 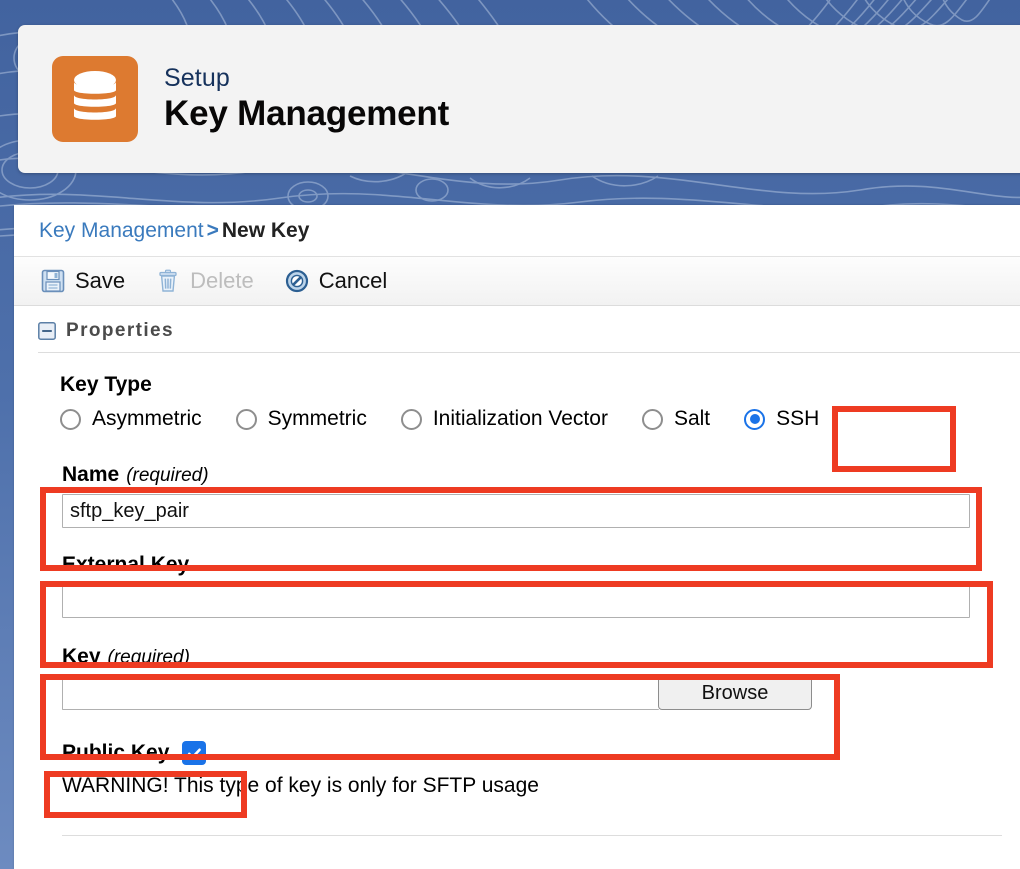 I want to click on radio-asymmetric: Asymmetric, so click(x=131, y=419).